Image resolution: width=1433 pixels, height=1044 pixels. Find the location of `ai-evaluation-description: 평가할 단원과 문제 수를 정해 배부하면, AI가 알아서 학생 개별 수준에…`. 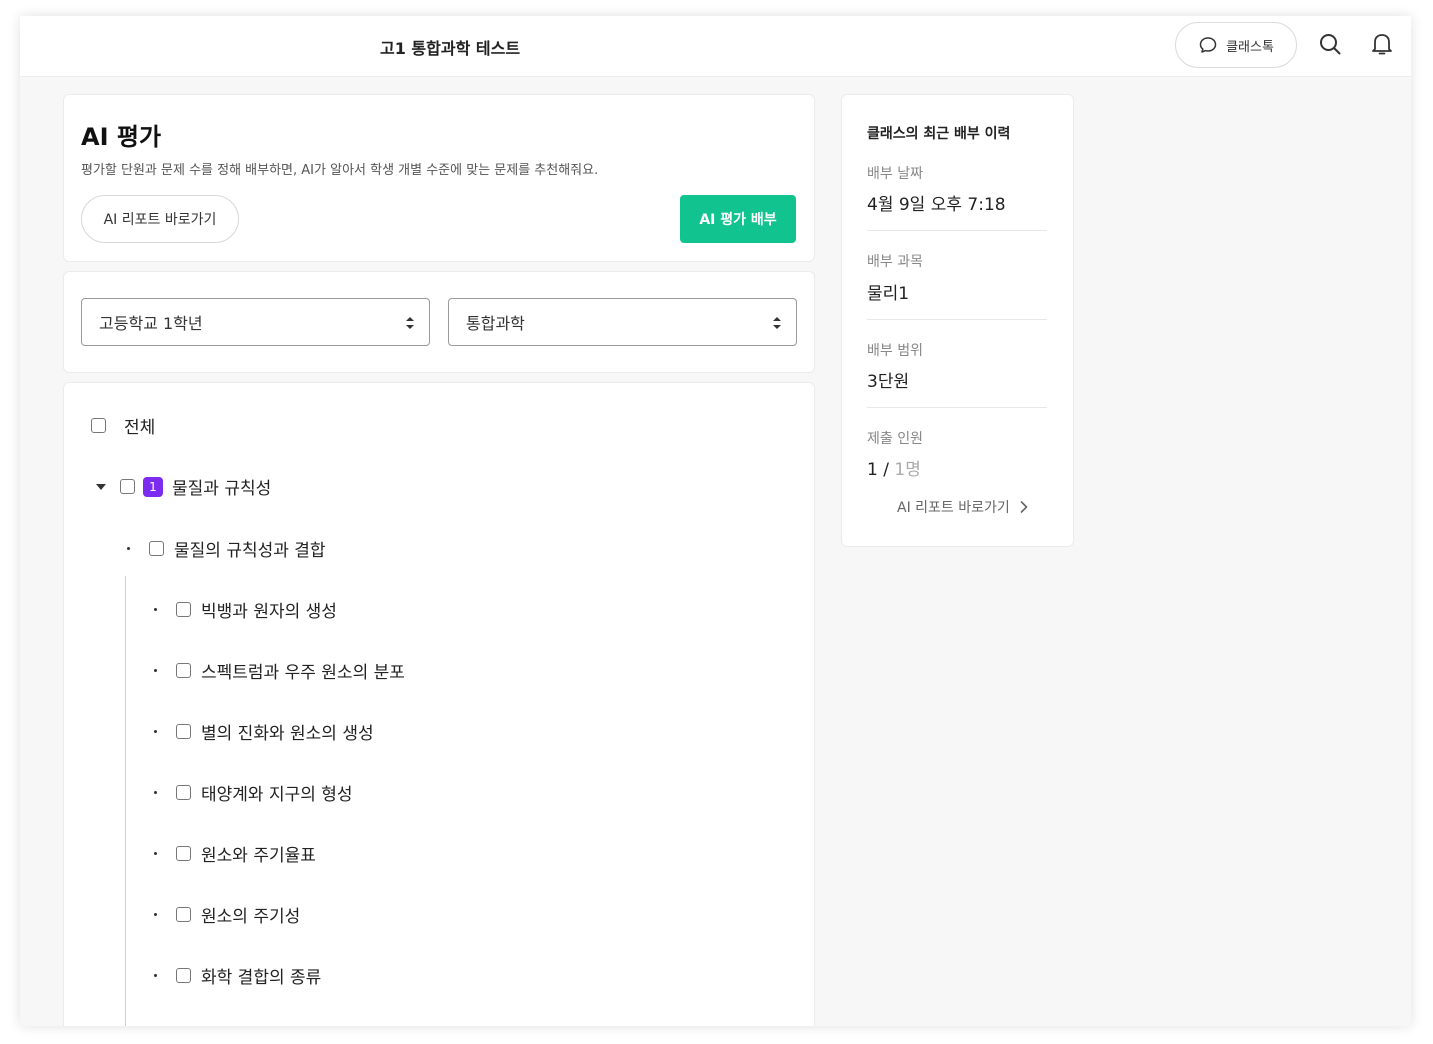

ai-evaluation-description: 평가할 단원과 문제 수를 정해 배부하면, AI가 알아서 학생 개별 수준에… is located at coordinates (340, 170).